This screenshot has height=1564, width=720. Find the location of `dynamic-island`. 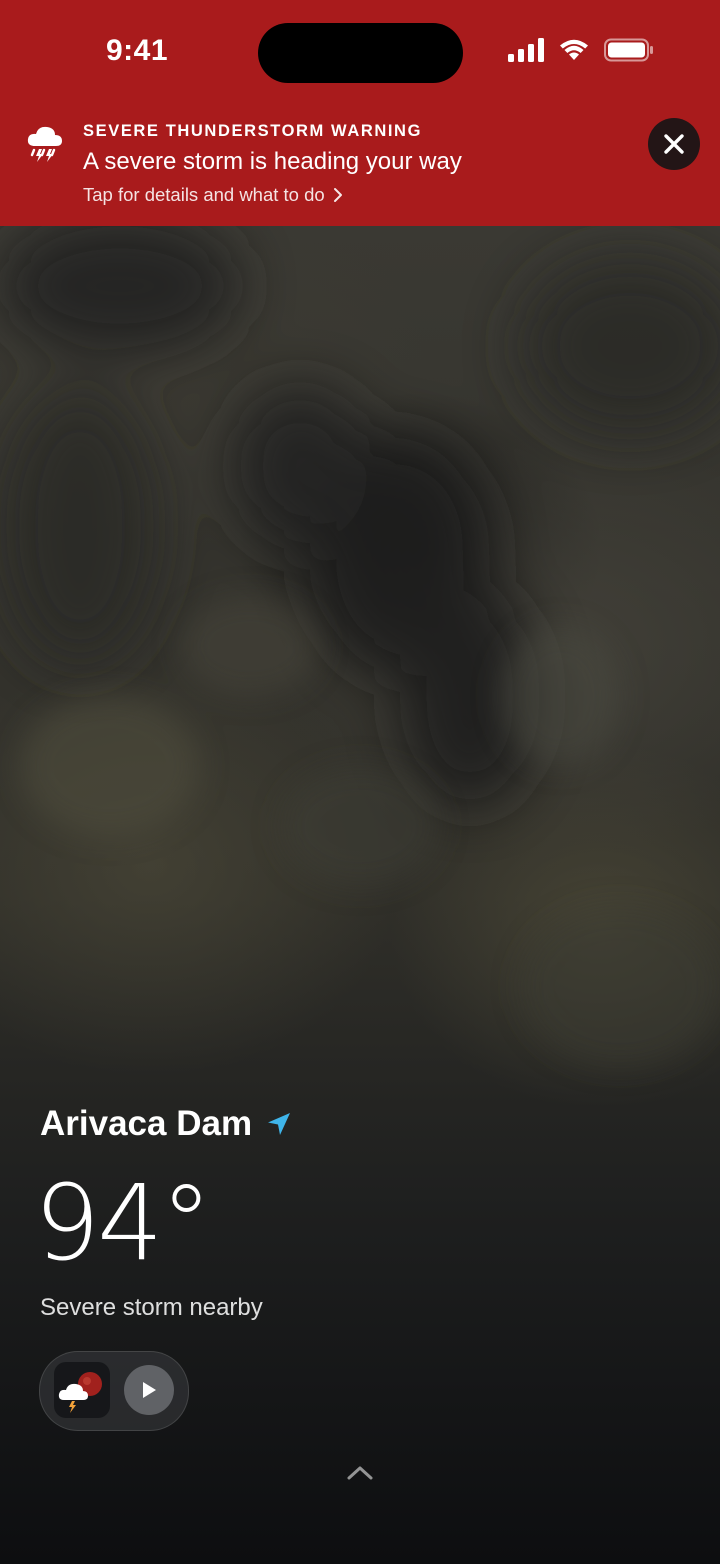

dynamic-island is located at coordinates (360, 53).